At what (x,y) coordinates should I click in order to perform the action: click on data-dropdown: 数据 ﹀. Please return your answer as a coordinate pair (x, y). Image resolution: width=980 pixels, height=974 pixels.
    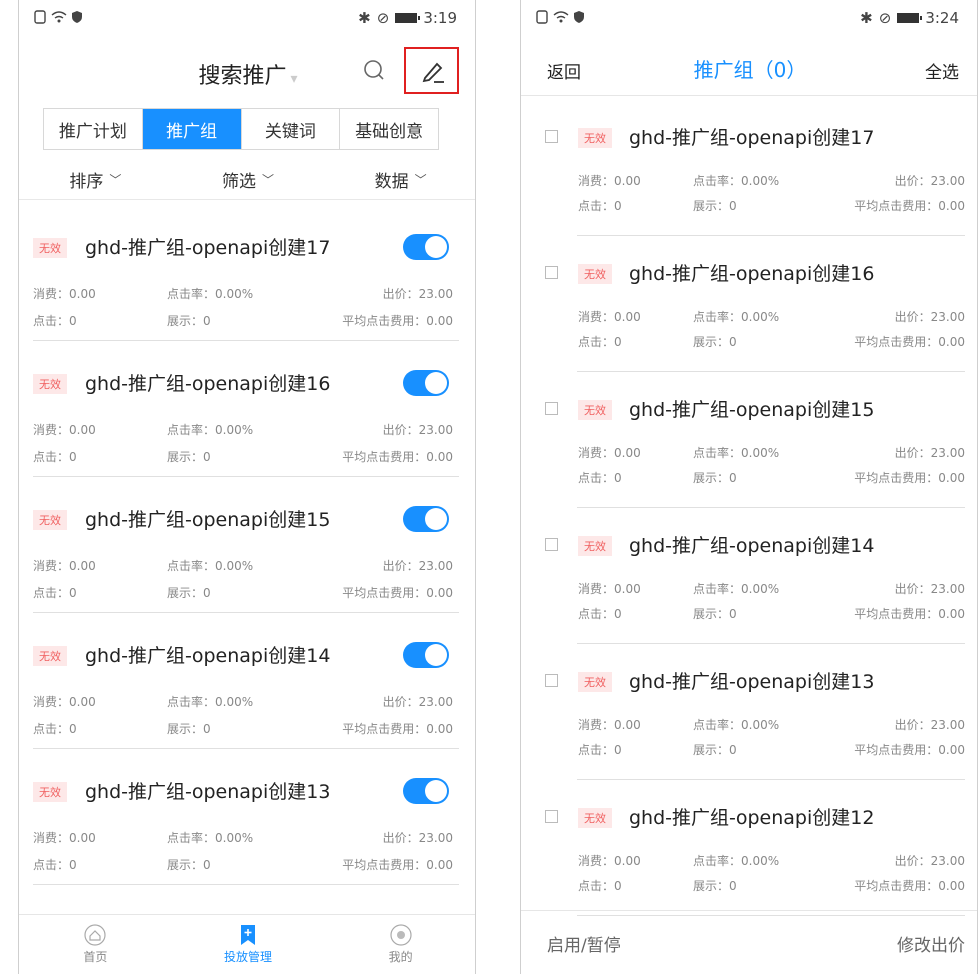
    Looking at the image, I should click on (399, 179).